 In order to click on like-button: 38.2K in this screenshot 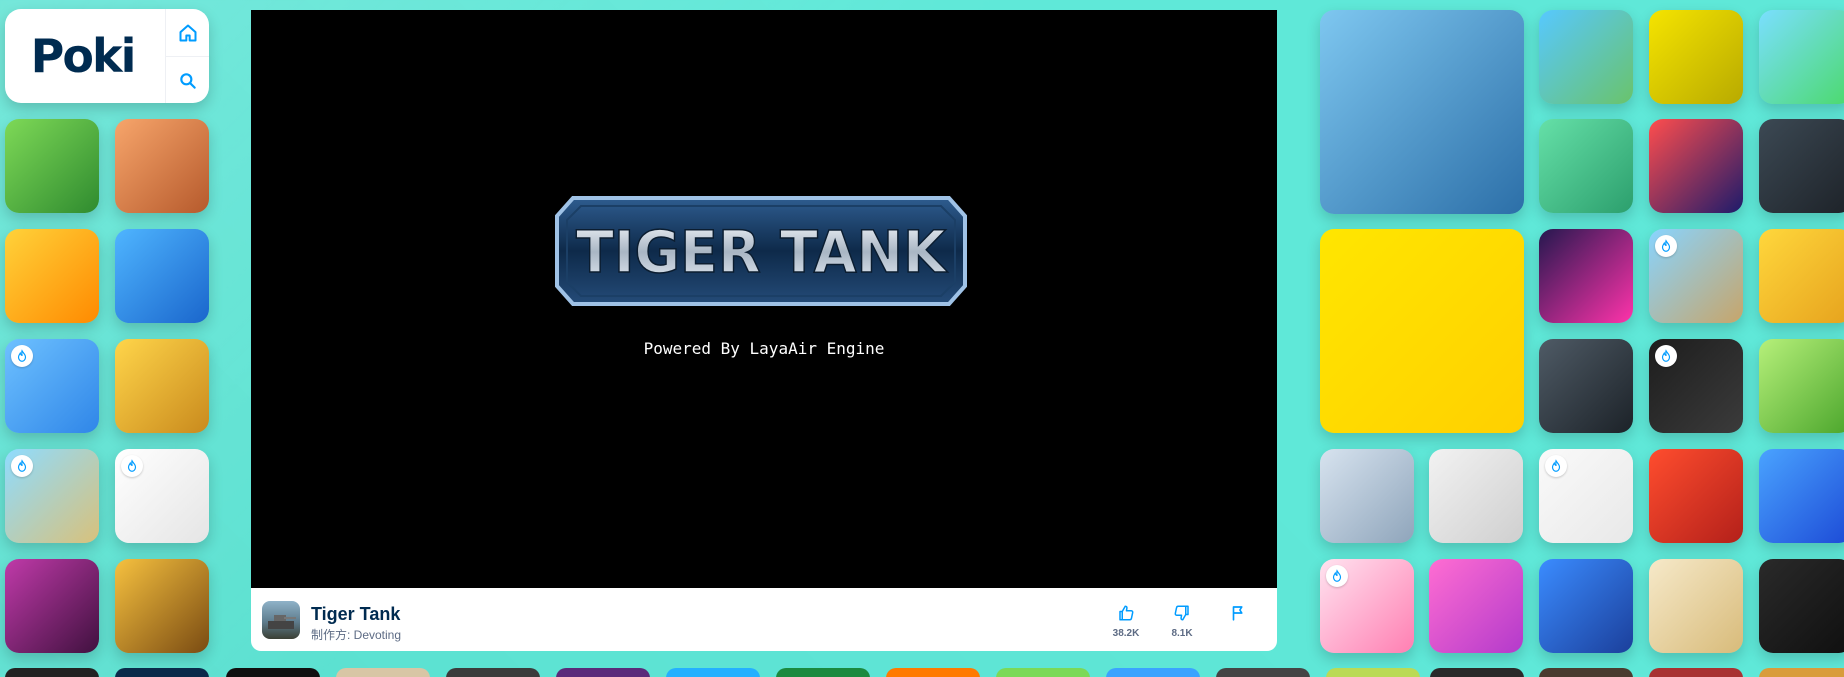, I will do `click(1126, 621)`.